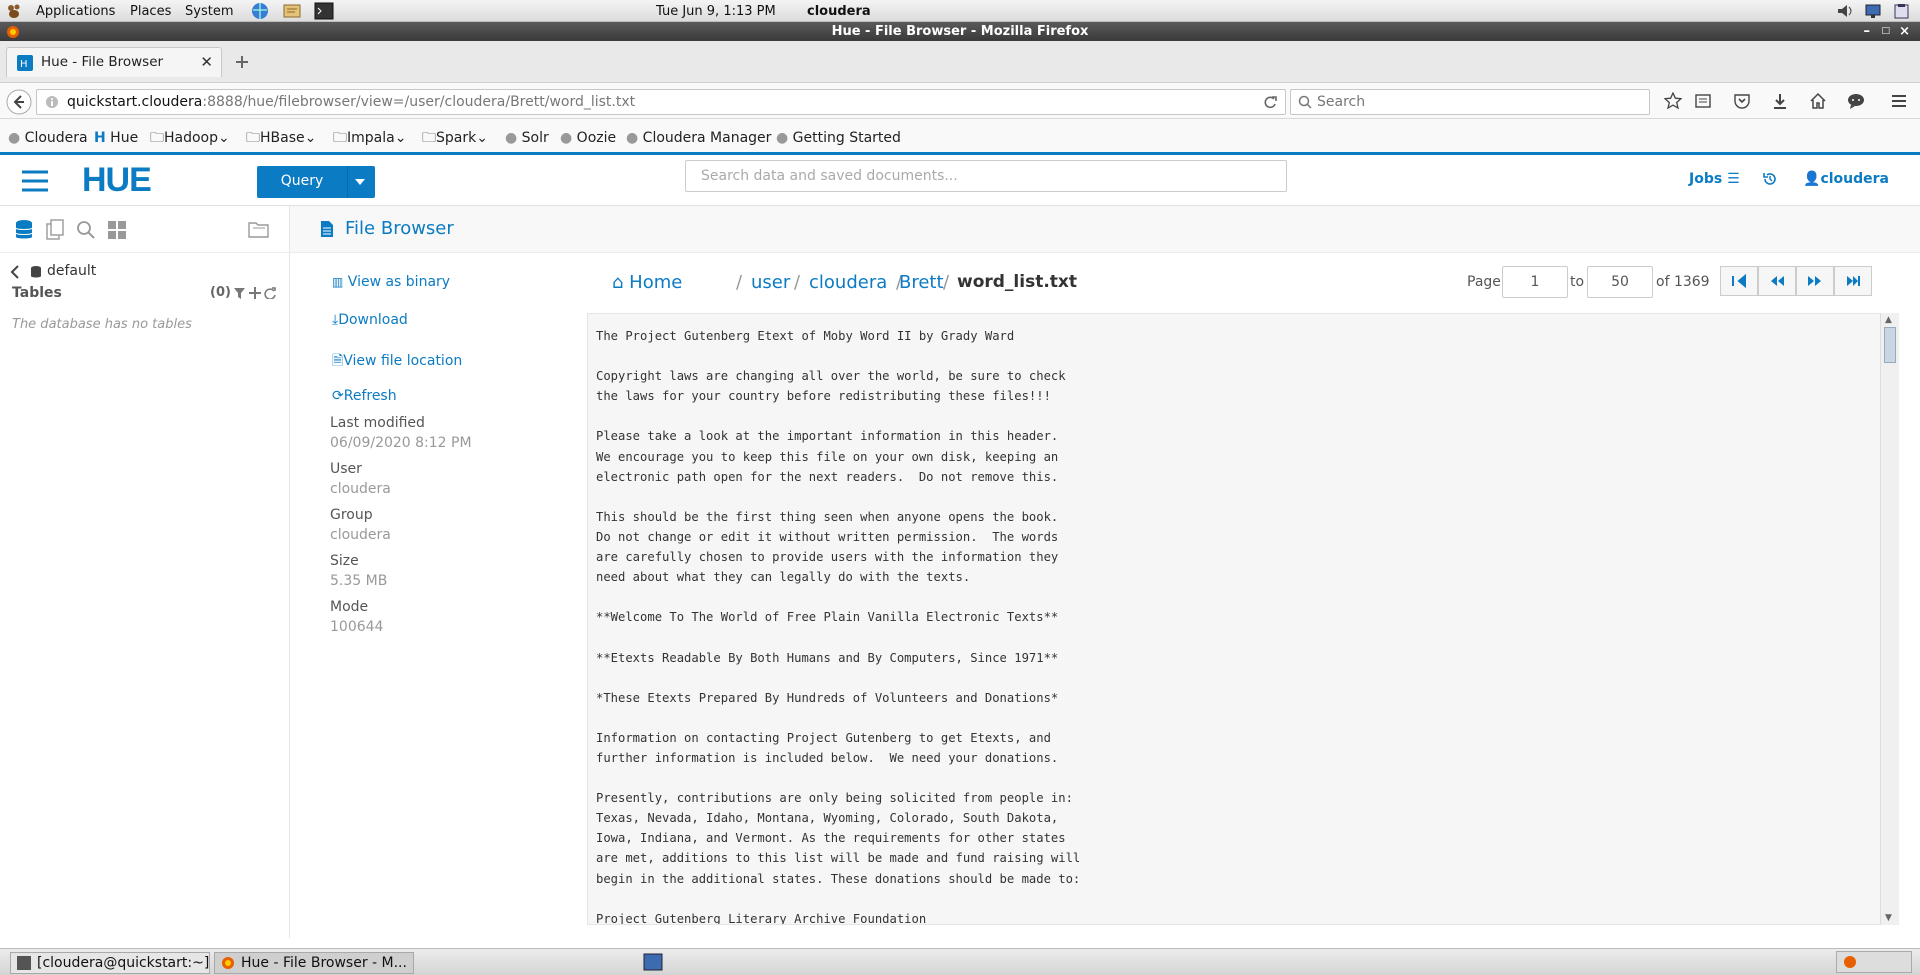 The height and width of the screenshot is (975, 1920). What do you see at coordinates (1888, 320) in the screenshot?
I see `scroll-up-icon: ▲` at bounding box center [1888, 320].